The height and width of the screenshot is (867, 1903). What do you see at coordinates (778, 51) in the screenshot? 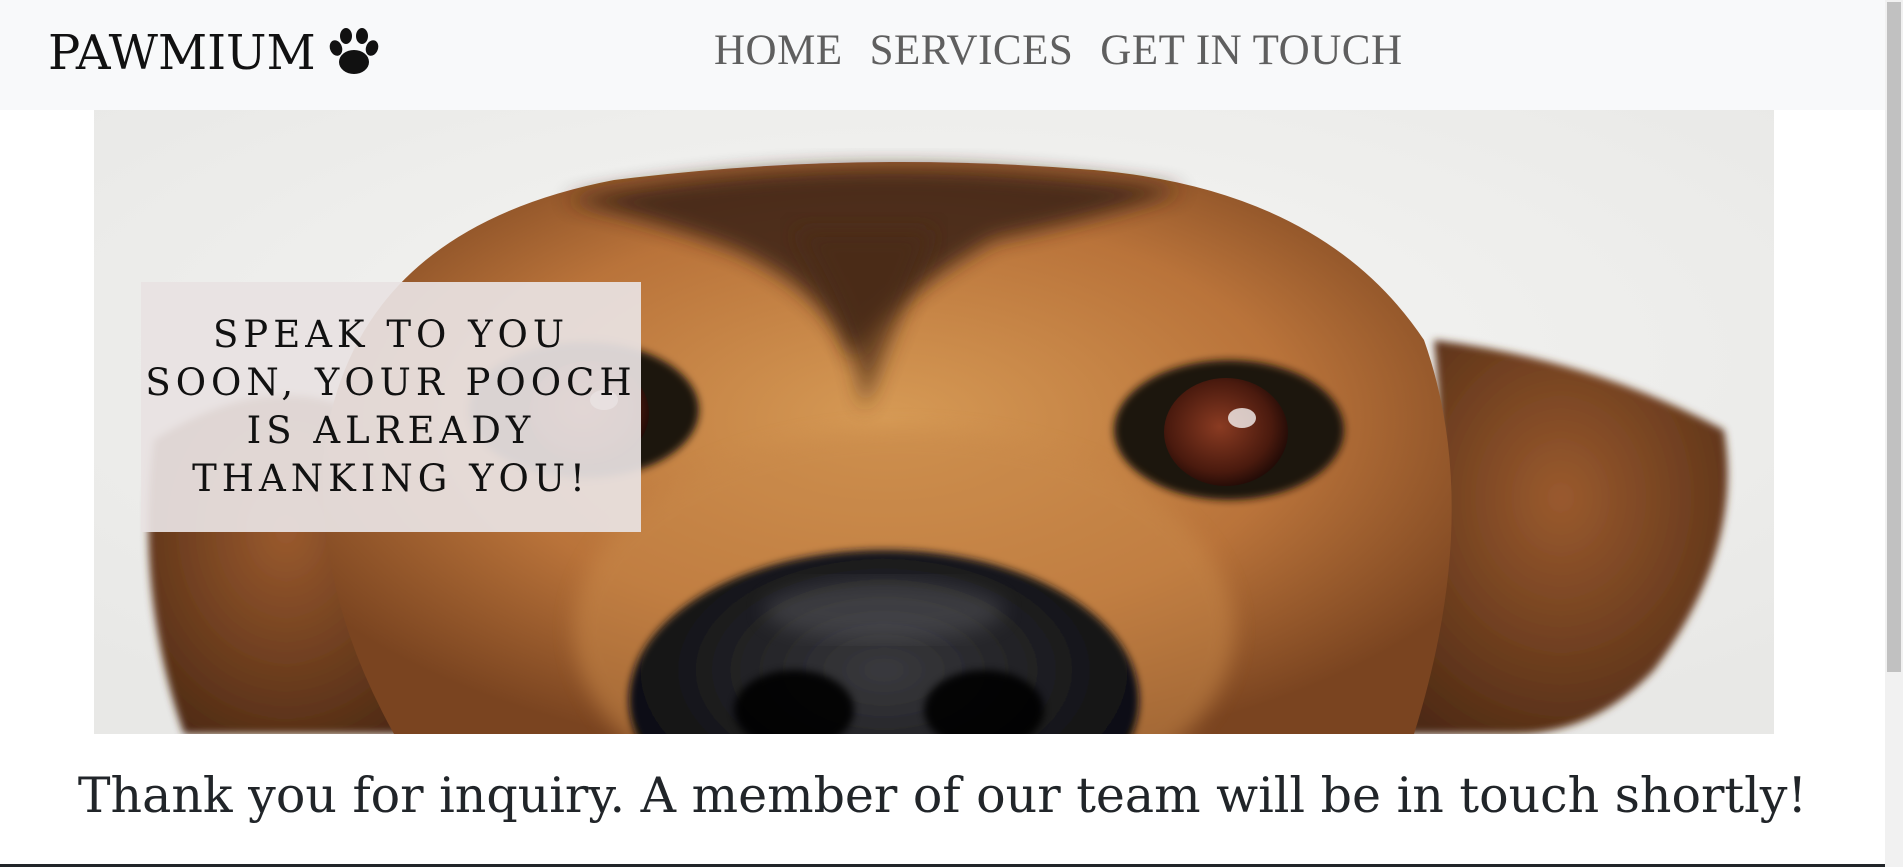
I see `nav-link-home: HOME` at bounding box center [778, 51].